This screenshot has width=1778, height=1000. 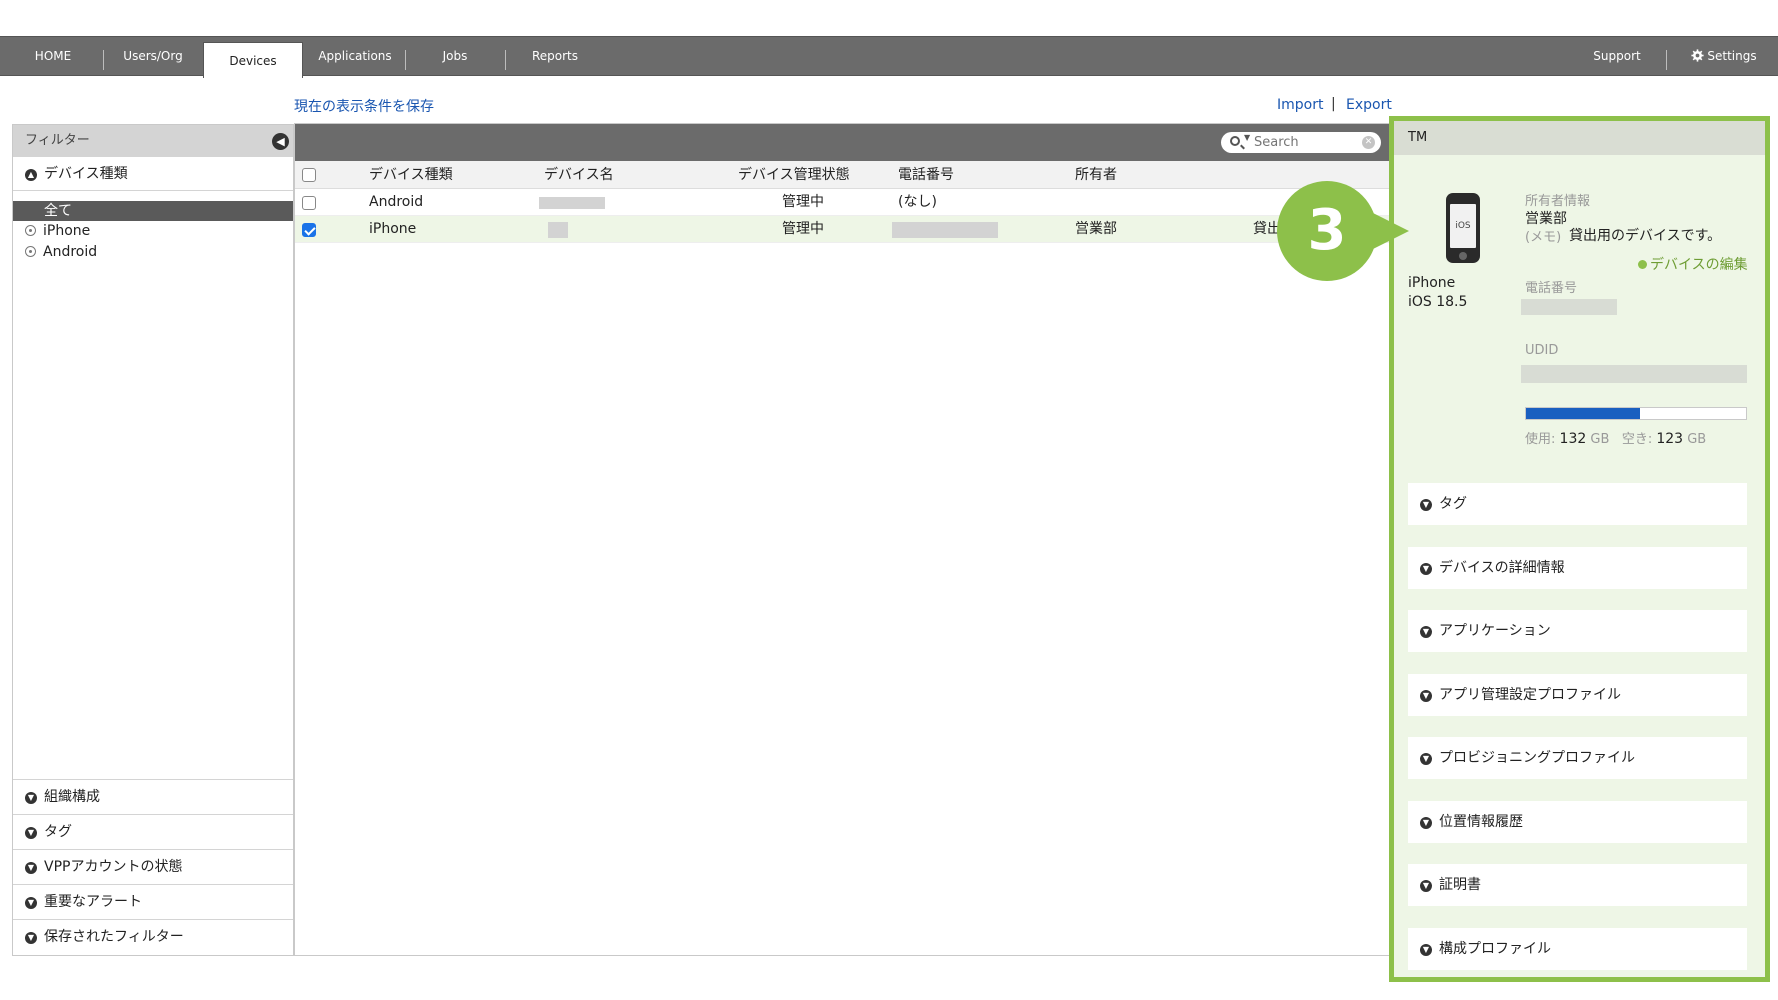 I want to click on table-row: iPhone 管理中 営業部 貸出, so click(x=843, y=229).